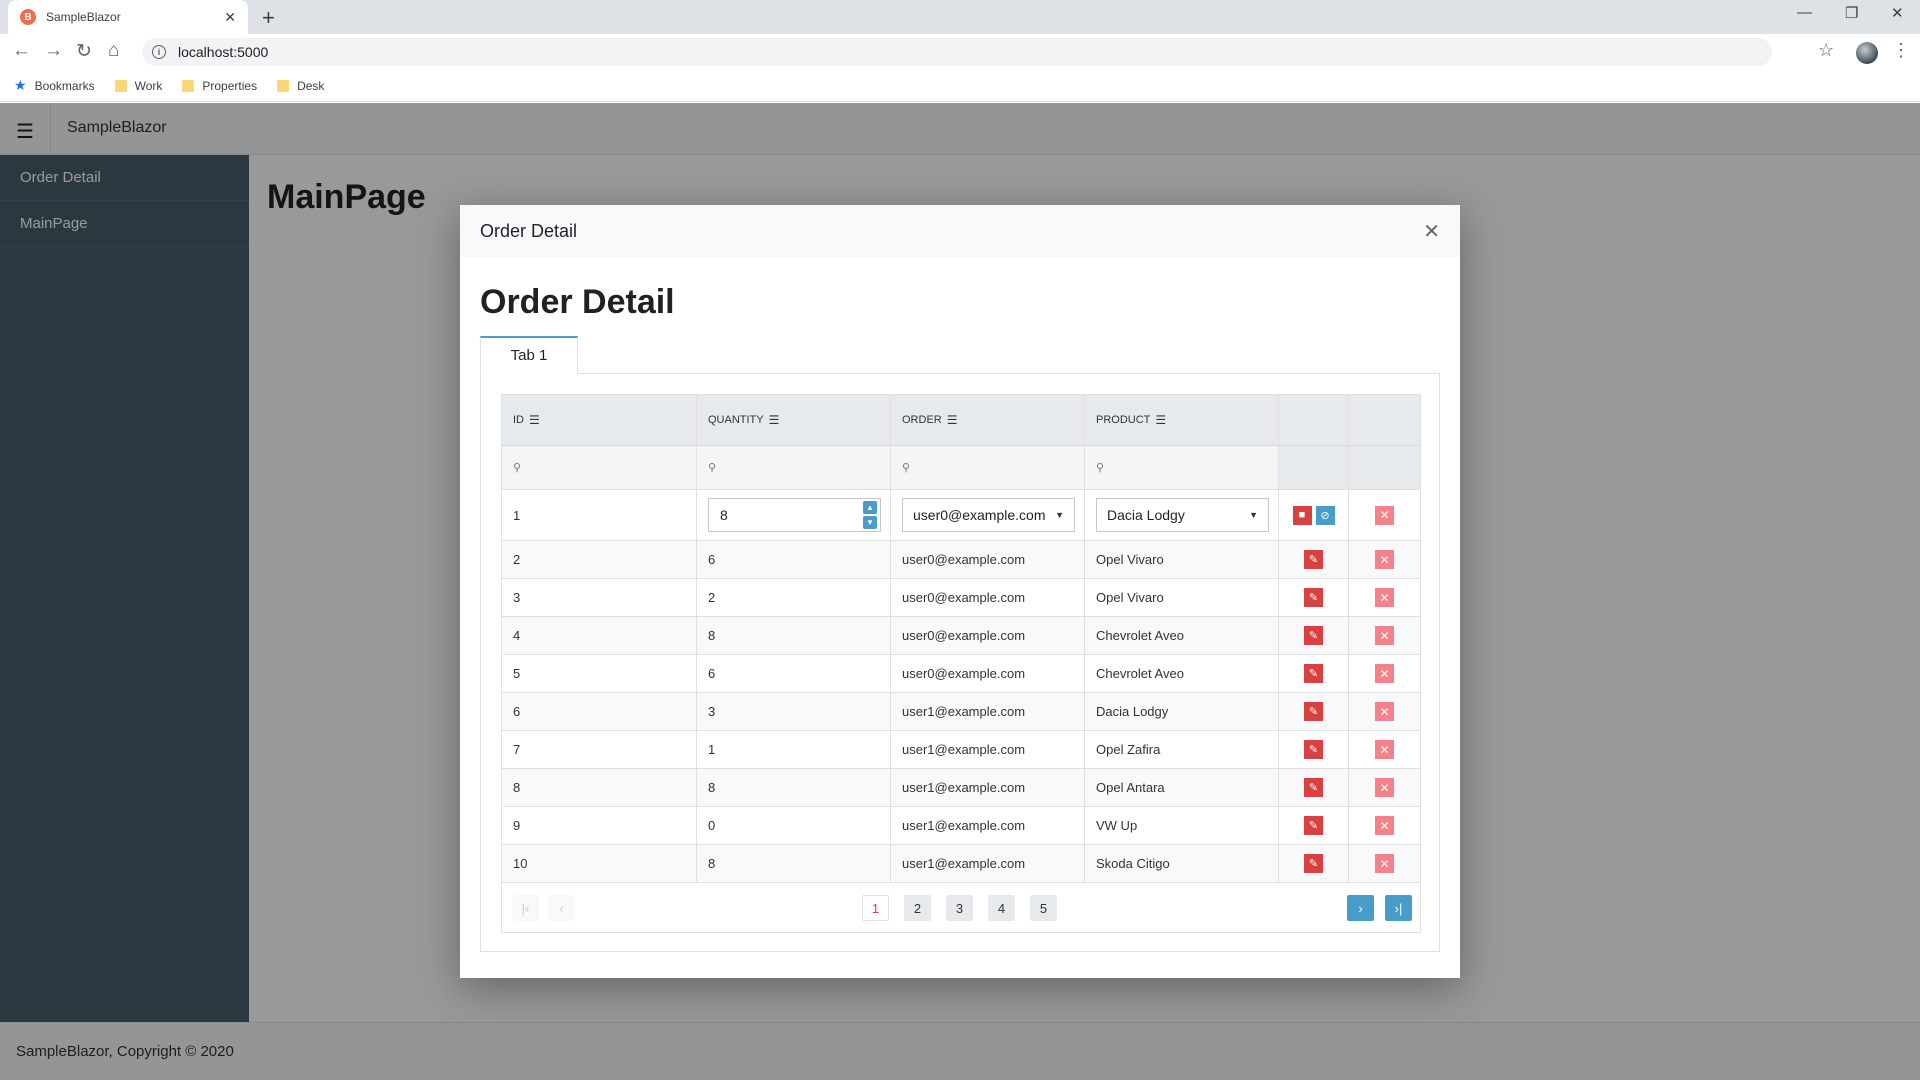 This screenshot has height=1080, width=1920. What do you see at coordinates (599, 787) in the screenshot?
I see `cell-id: 8` at bounding box center [599, 787].